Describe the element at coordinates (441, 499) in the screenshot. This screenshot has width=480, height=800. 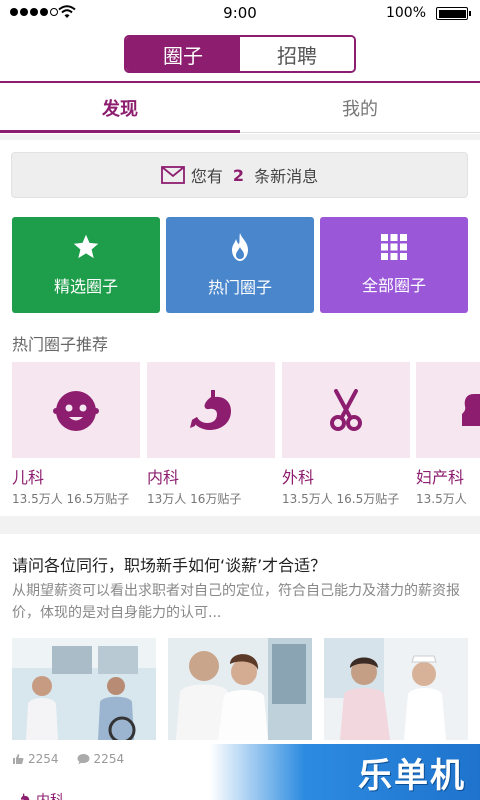
I see `circle-stats: 13.5万人` at that location.